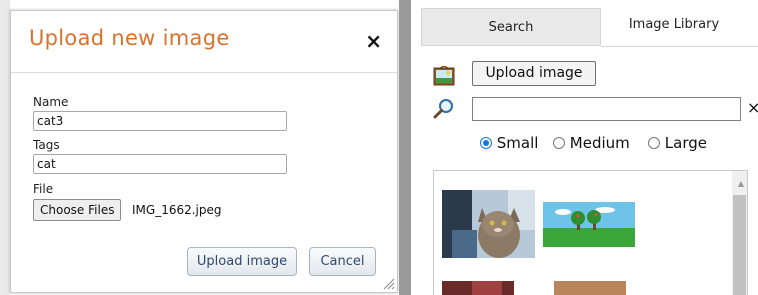 This screenshot has height=295, width=758. I want to click on size-option-medium: Medium, so click(591, 143).